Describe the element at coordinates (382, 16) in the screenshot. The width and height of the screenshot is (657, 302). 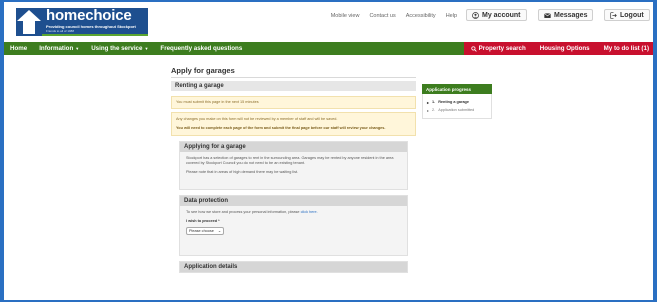
I see `link-contact-us: Contact us` at that location.